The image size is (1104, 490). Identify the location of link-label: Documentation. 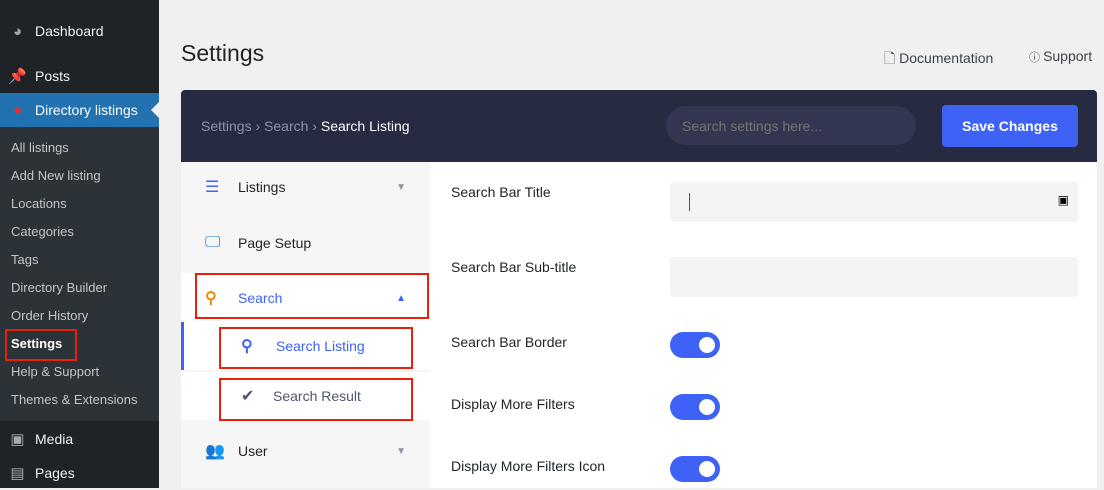
(946, 58).